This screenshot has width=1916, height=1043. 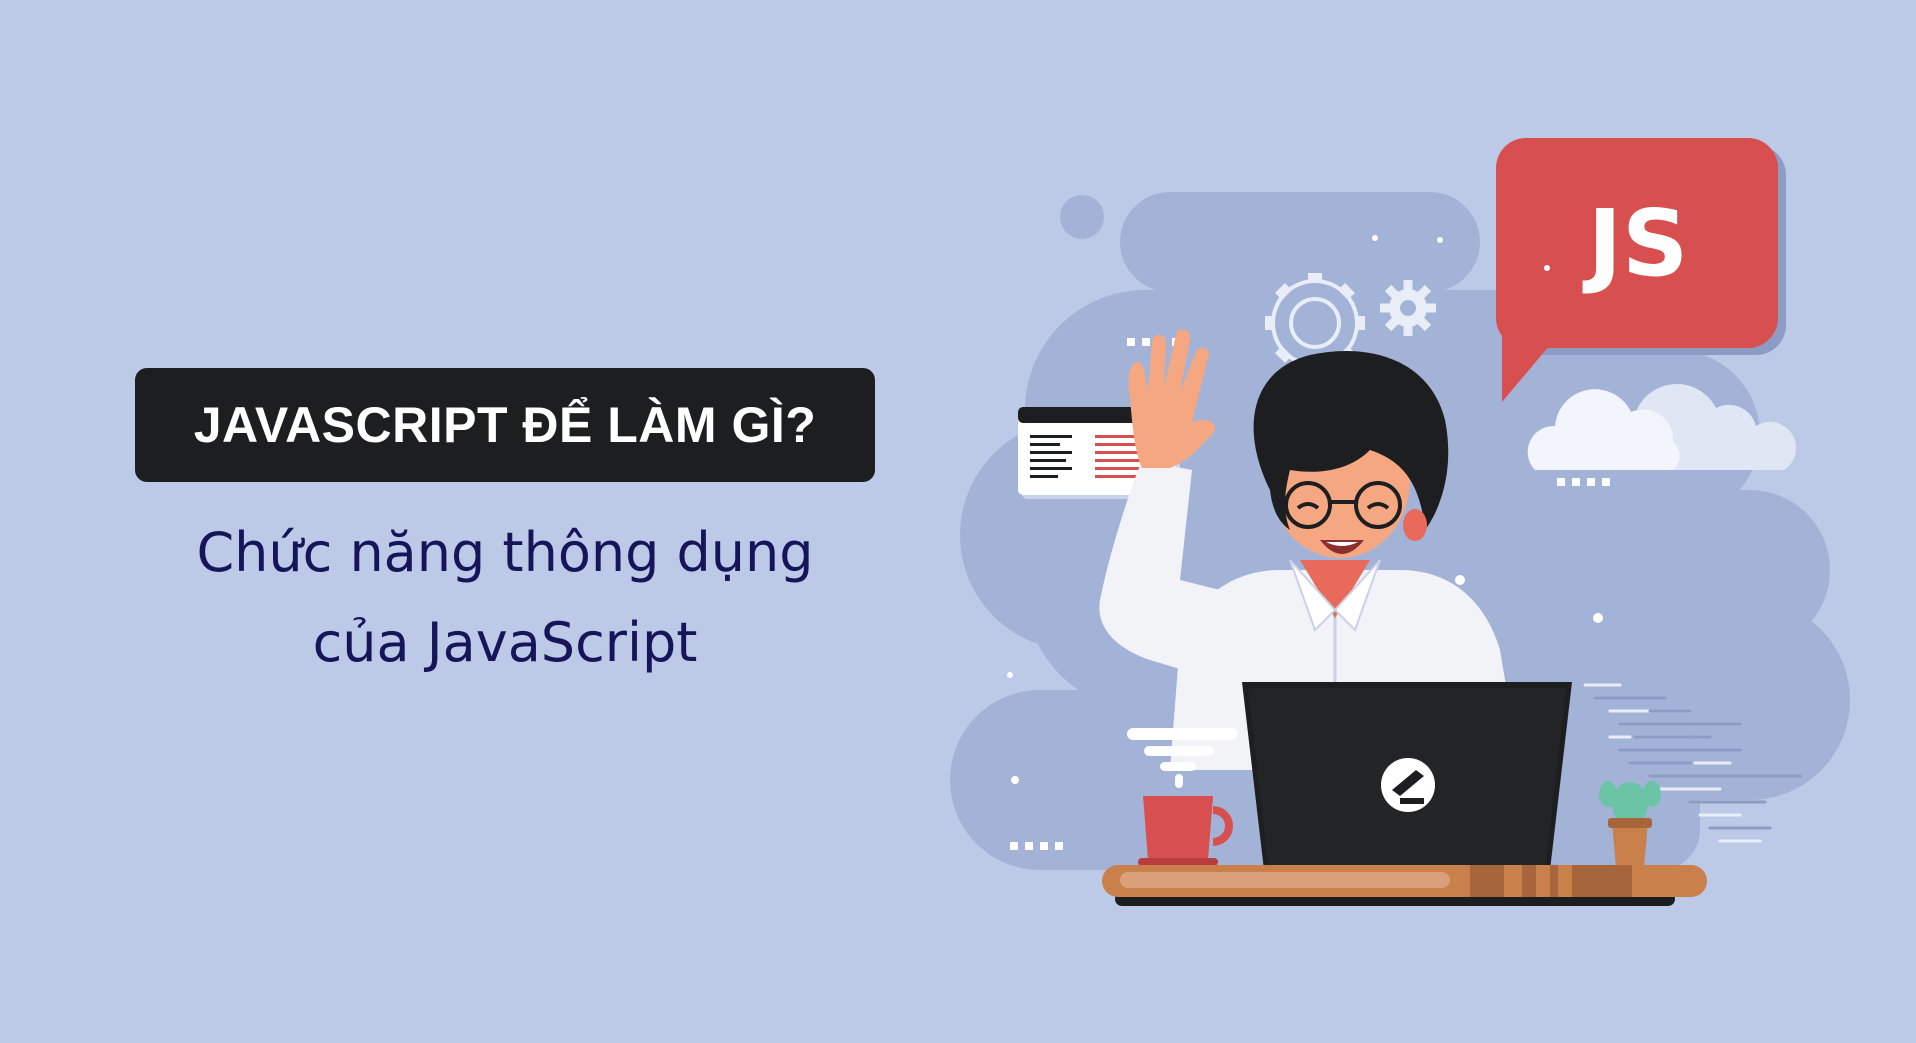 I want to click on laptop, so click(x=1407, y=776).